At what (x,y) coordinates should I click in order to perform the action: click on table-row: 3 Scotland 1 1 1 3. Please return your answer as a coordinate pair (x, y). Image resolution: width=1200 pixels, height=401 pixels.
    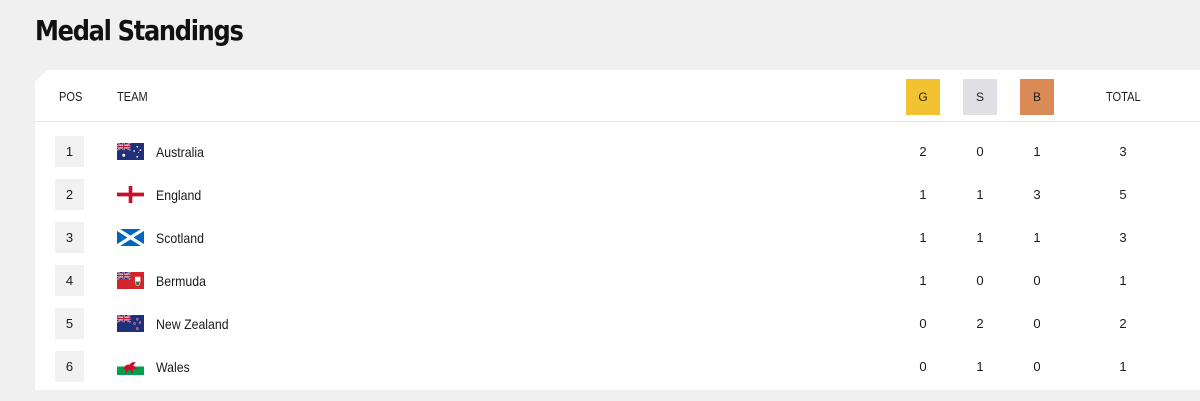
    Looking at the image, I should click on (617, 237).